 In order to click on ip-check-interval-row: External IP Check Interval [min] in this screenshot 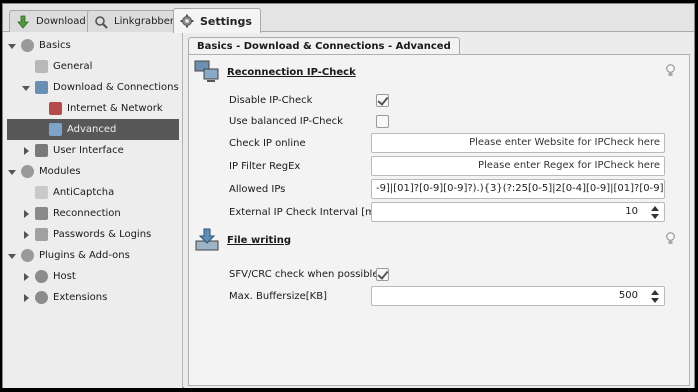, I will do `click(308, 212)`.